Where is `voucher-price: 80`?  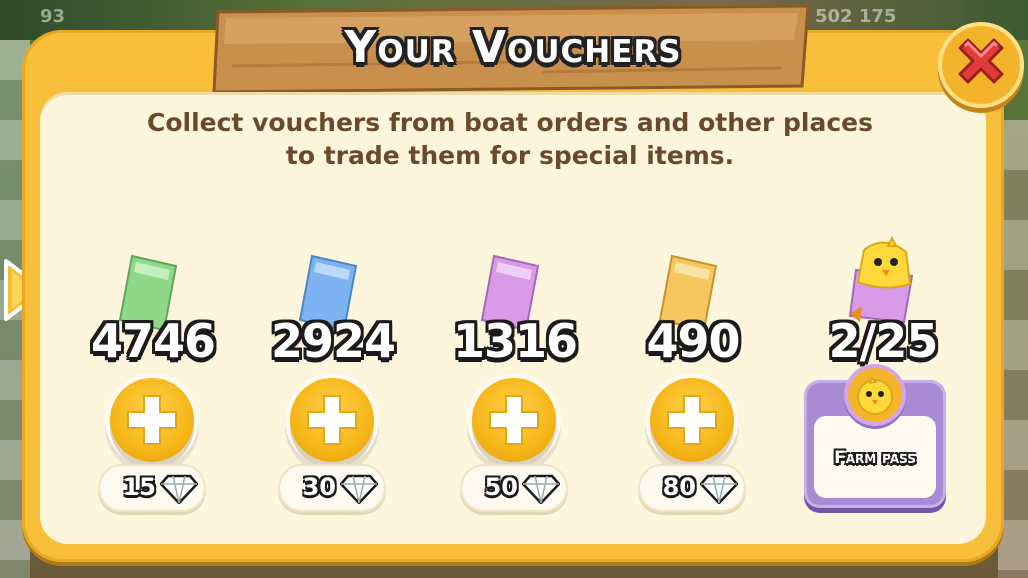
voucher-price: 80 is located at coordinates (692, 488).